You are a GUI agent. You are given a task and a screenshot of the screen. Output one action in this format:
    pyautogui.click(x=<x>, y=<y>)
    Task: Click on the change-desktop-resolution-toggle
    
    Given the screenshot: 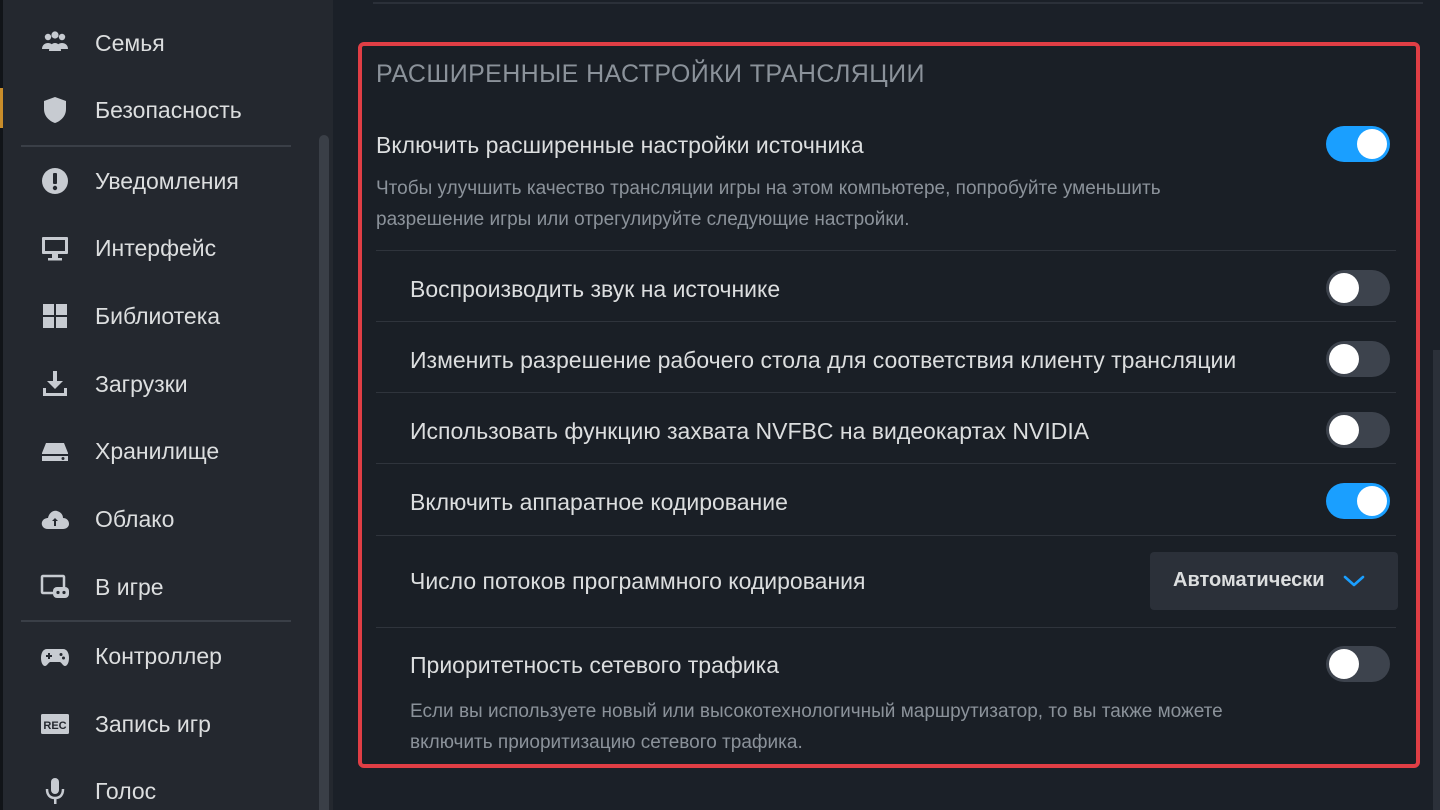 What is the action you would take?
    pyautogui.click(x=1358, y=359)
    